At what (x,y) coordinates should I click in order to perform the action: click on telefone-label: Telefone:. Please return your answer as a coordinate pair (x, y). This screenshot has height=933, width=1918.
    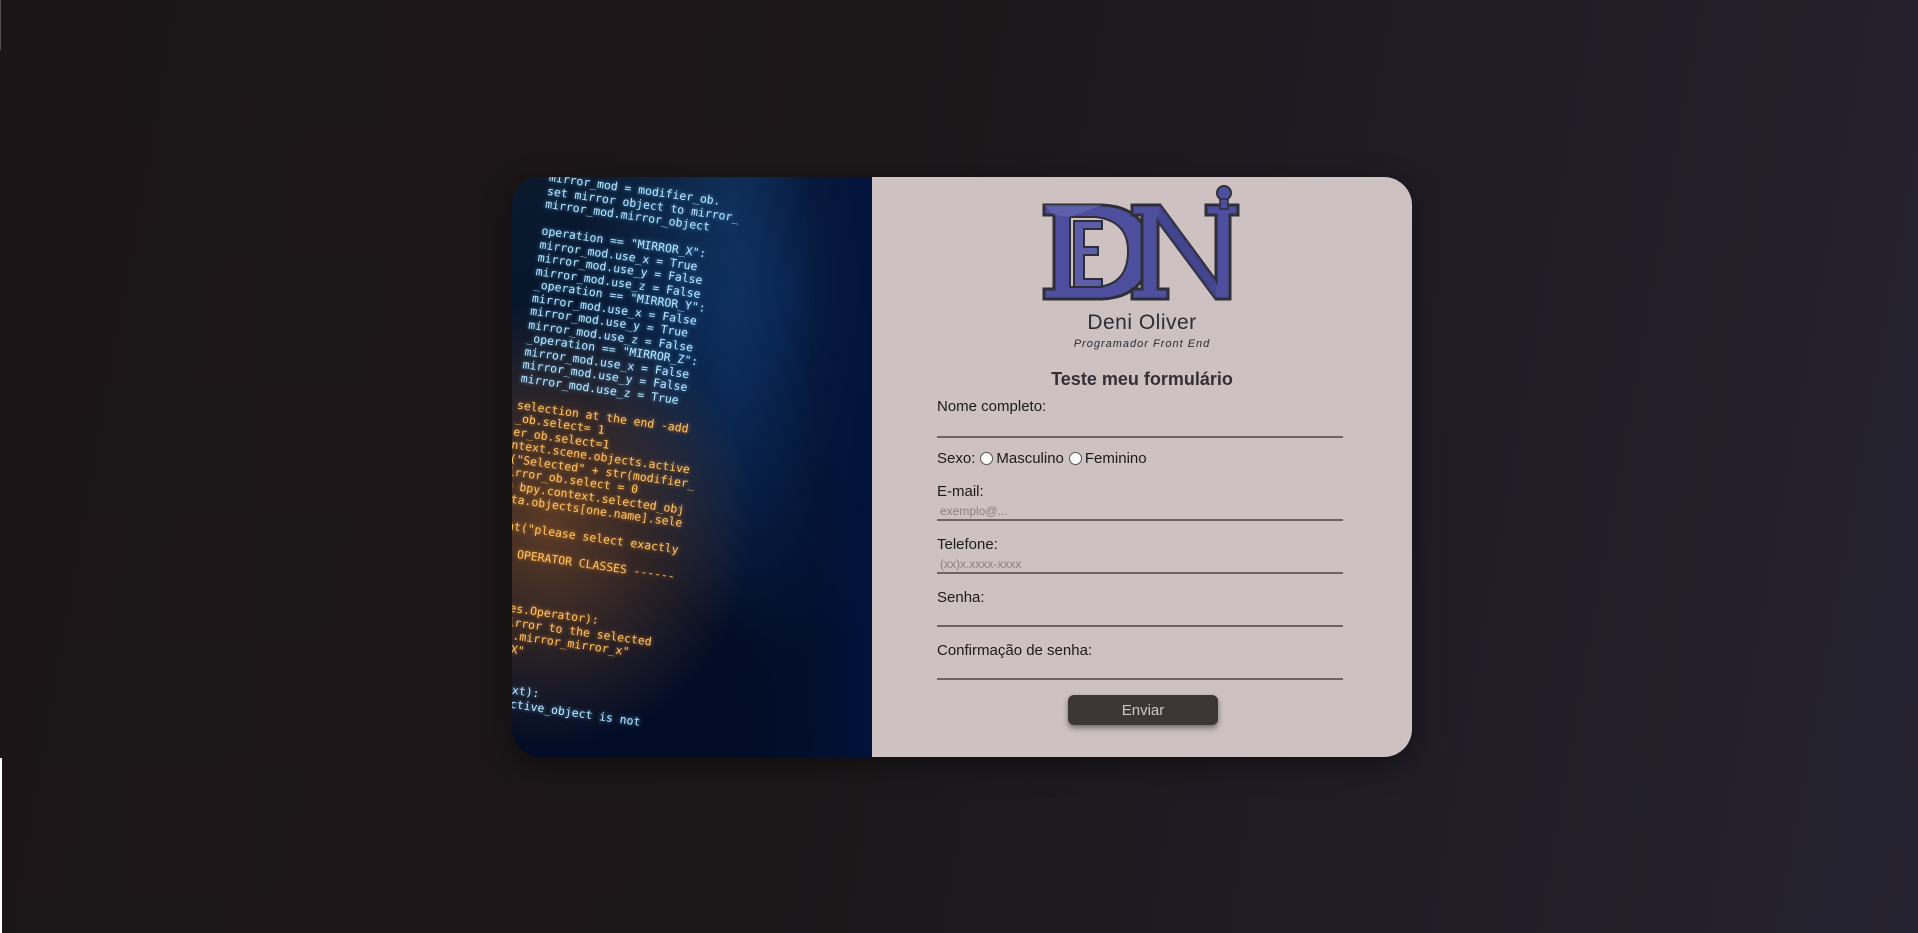
    Looking at the image, I should click on (967, 544).